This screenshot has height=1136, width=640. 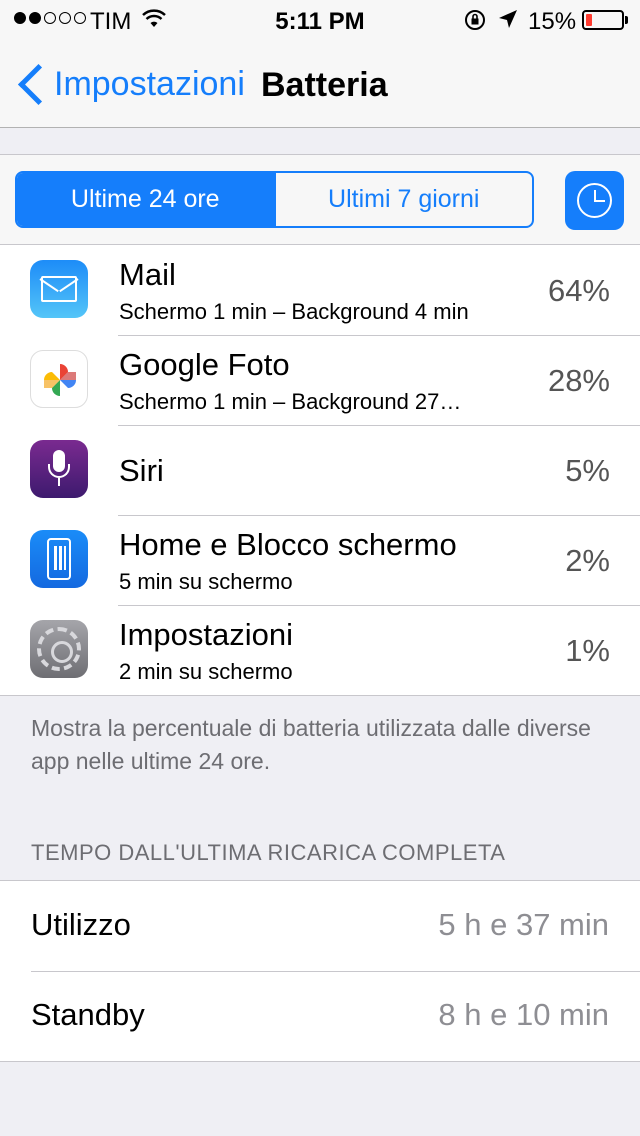 I want to click on mail-icon, so click(x=59, y=289).